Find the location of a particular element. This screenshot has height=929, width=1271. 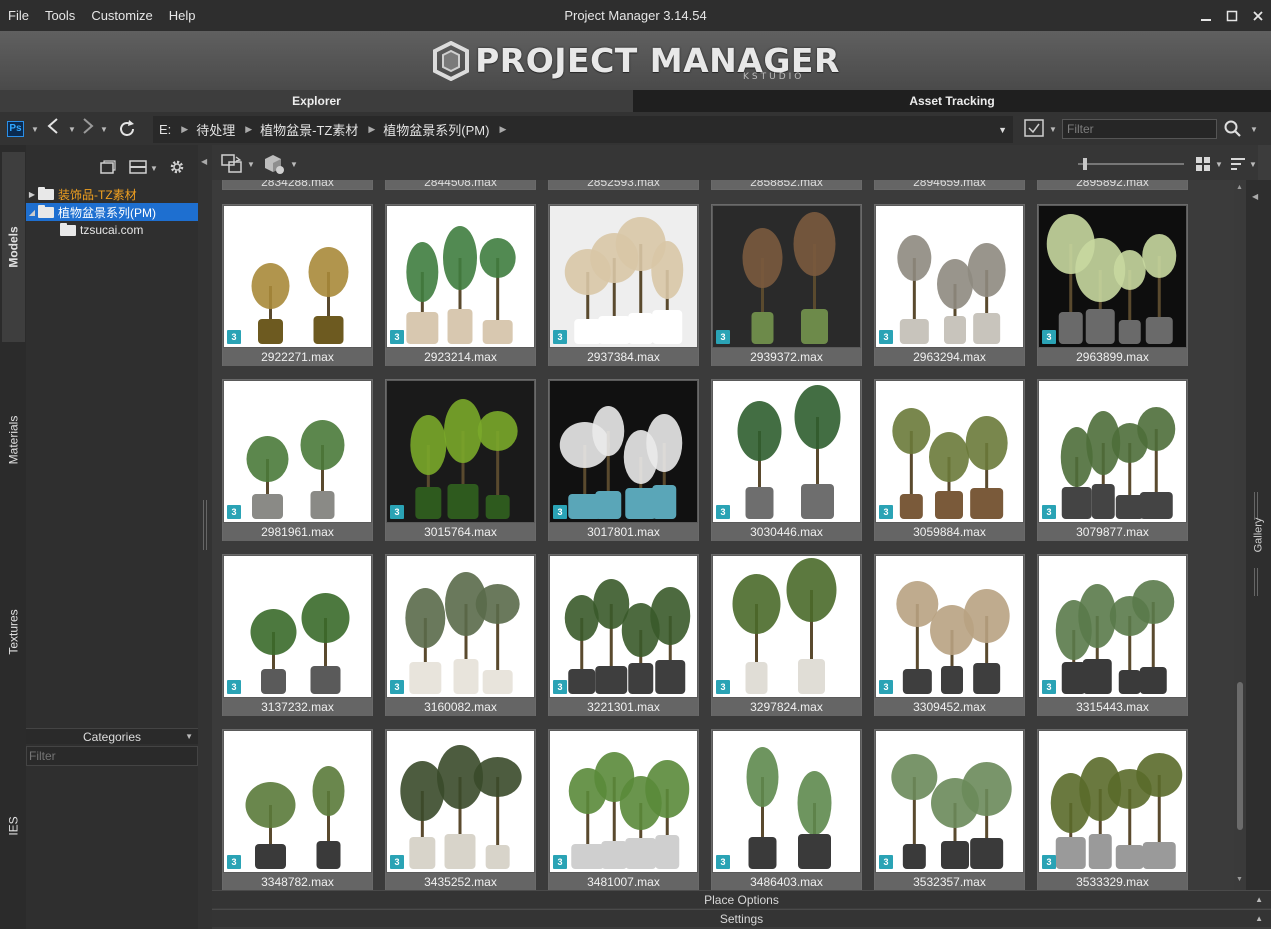

gallery-item: 3 3160082.max is located at coordinates (460, 635).